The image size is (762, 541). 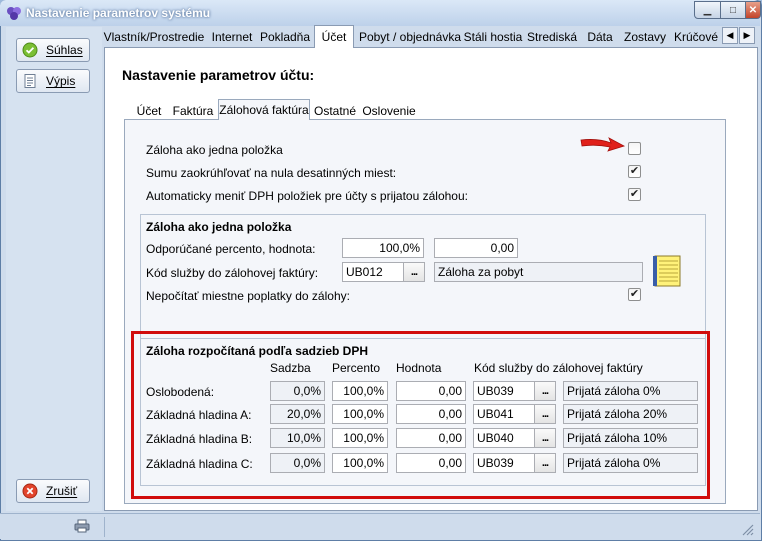 What do you see at coordinates (30, 81) in the screenshot?
I see `document-list-icon` at bounding box center [30, 81].